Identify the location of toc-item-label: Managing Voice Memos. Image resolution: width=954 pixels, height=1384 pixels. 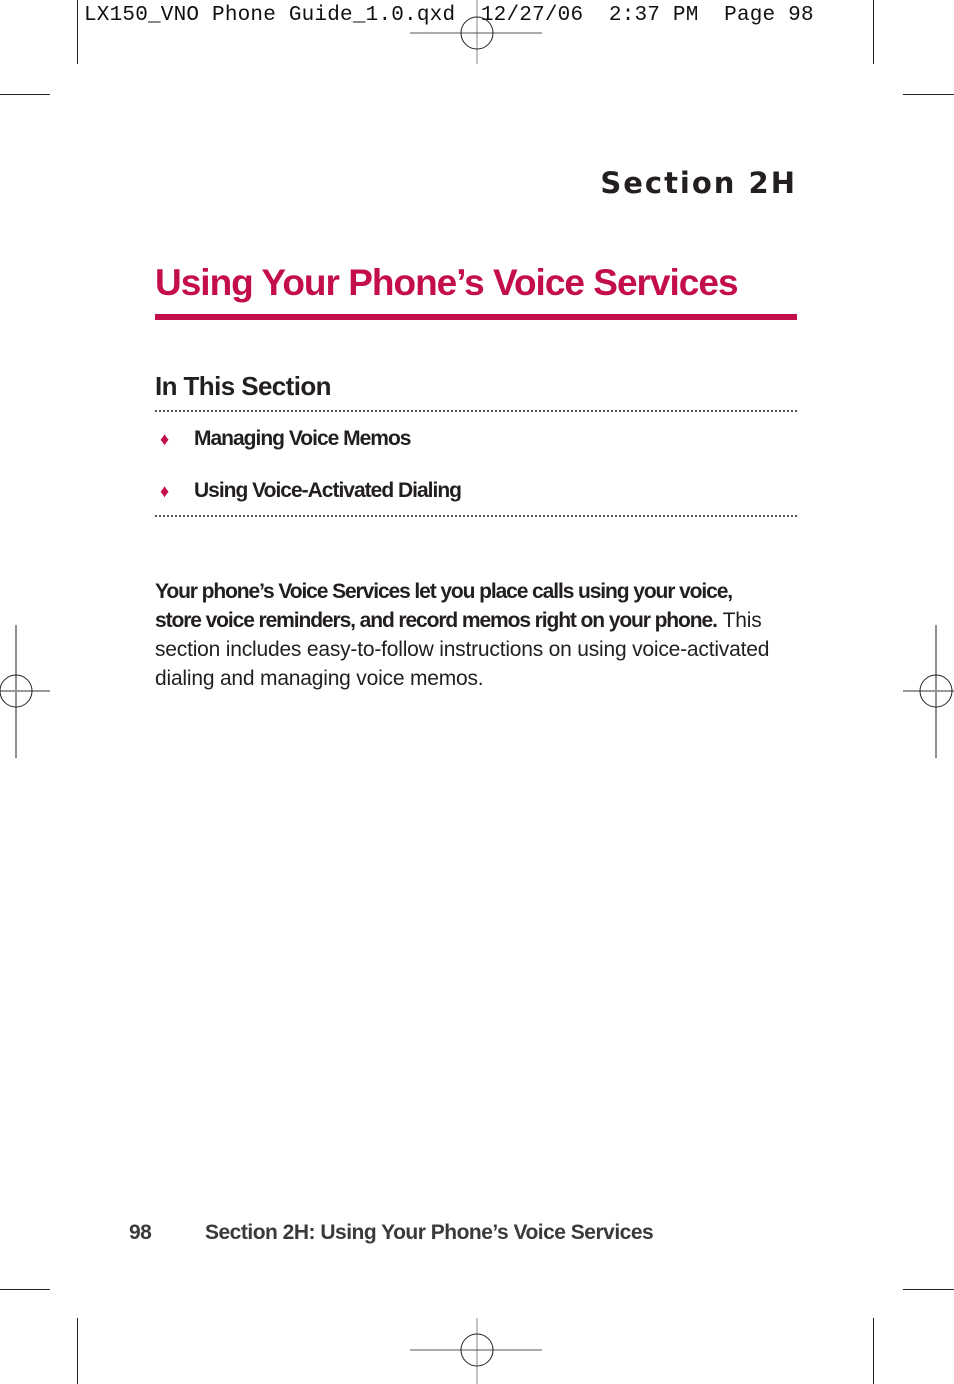
(302, 439).